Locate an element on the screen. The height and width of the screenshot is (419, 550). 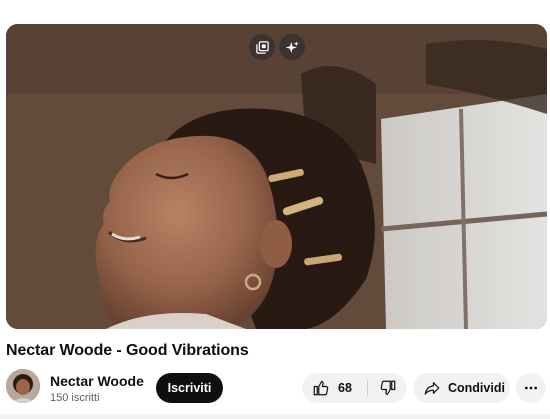
video-title: Nectar Woode - Good Vibrations is located at coordinates (127, 350).